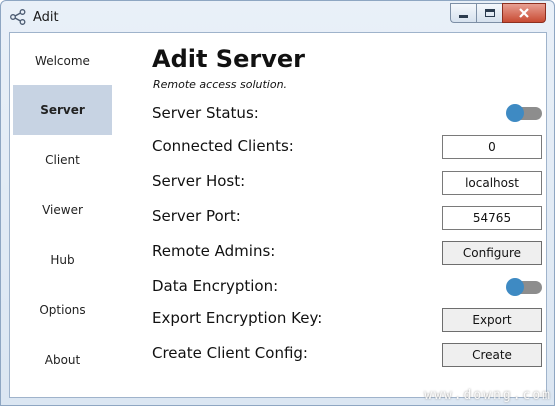  I want to click on sidebar-item-label: Hub, so click(62, 260).